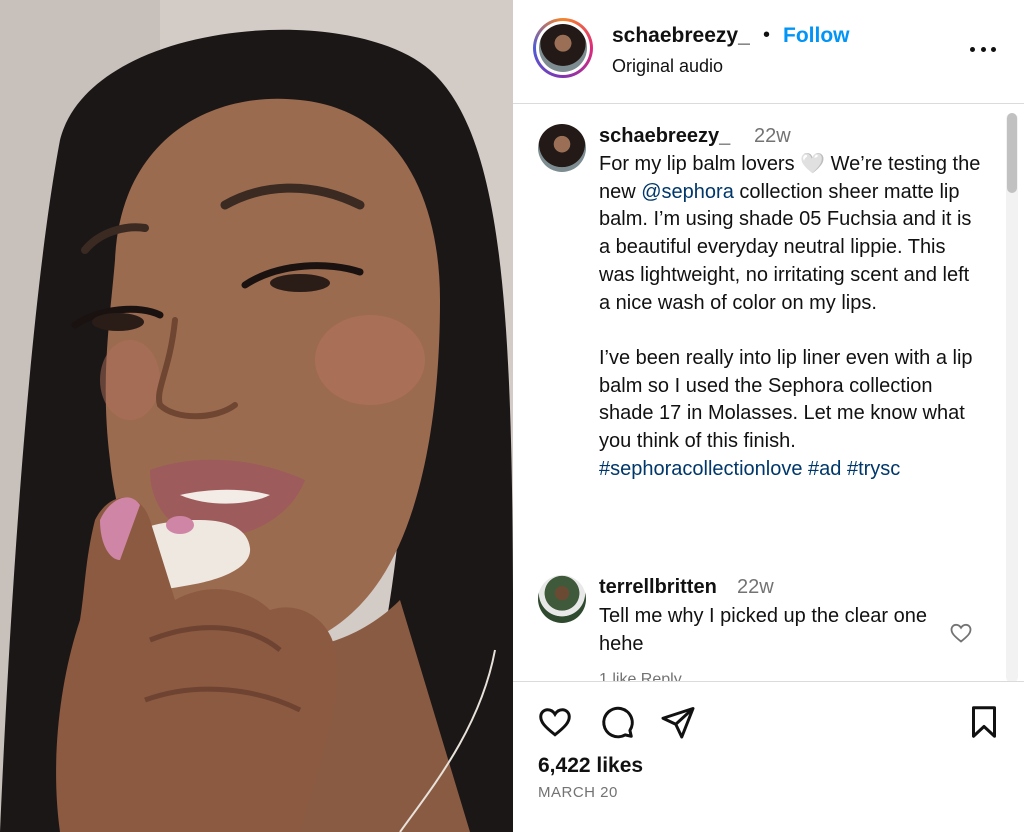 The image size is (1024, 832). Describe the element at coordinates (590, 766) in the screenshot. I see `likes-count: 6,422 likes` at that location.